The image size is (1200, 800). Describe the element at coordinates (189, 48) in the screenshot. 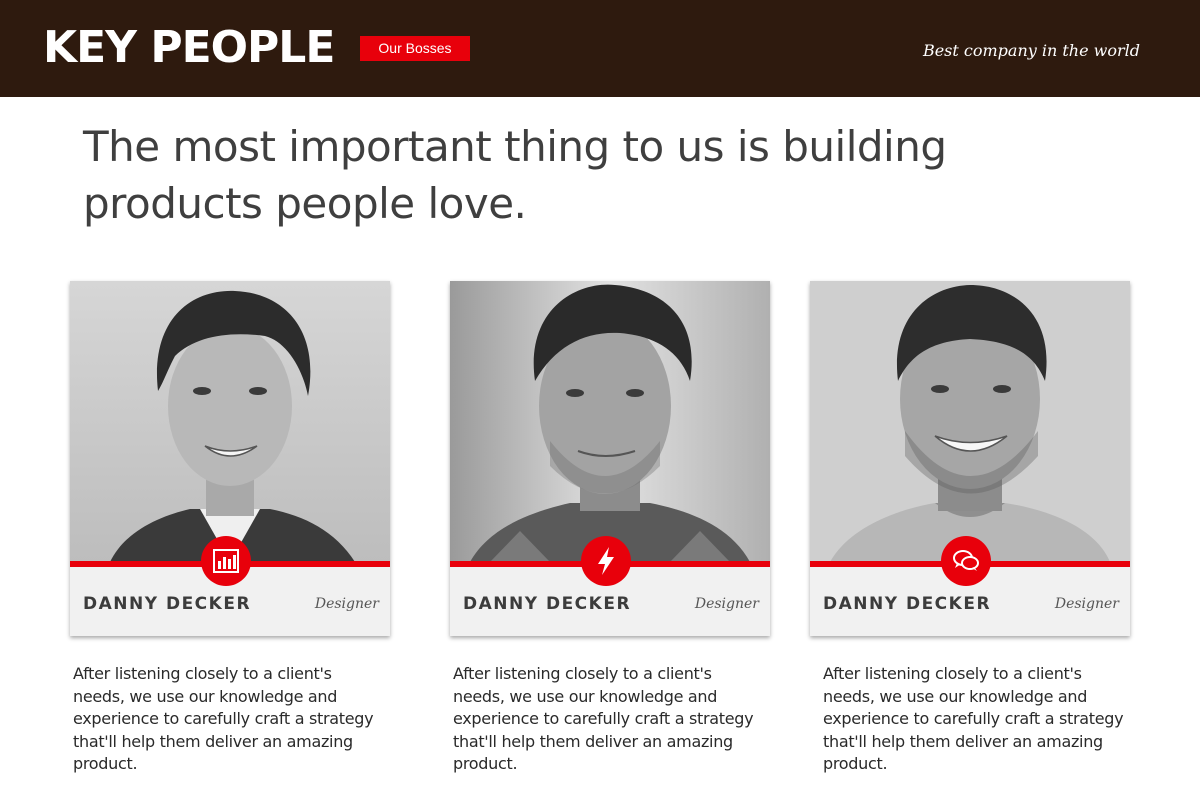

I see `brand-logo: KEY PEOPLE` at that location.